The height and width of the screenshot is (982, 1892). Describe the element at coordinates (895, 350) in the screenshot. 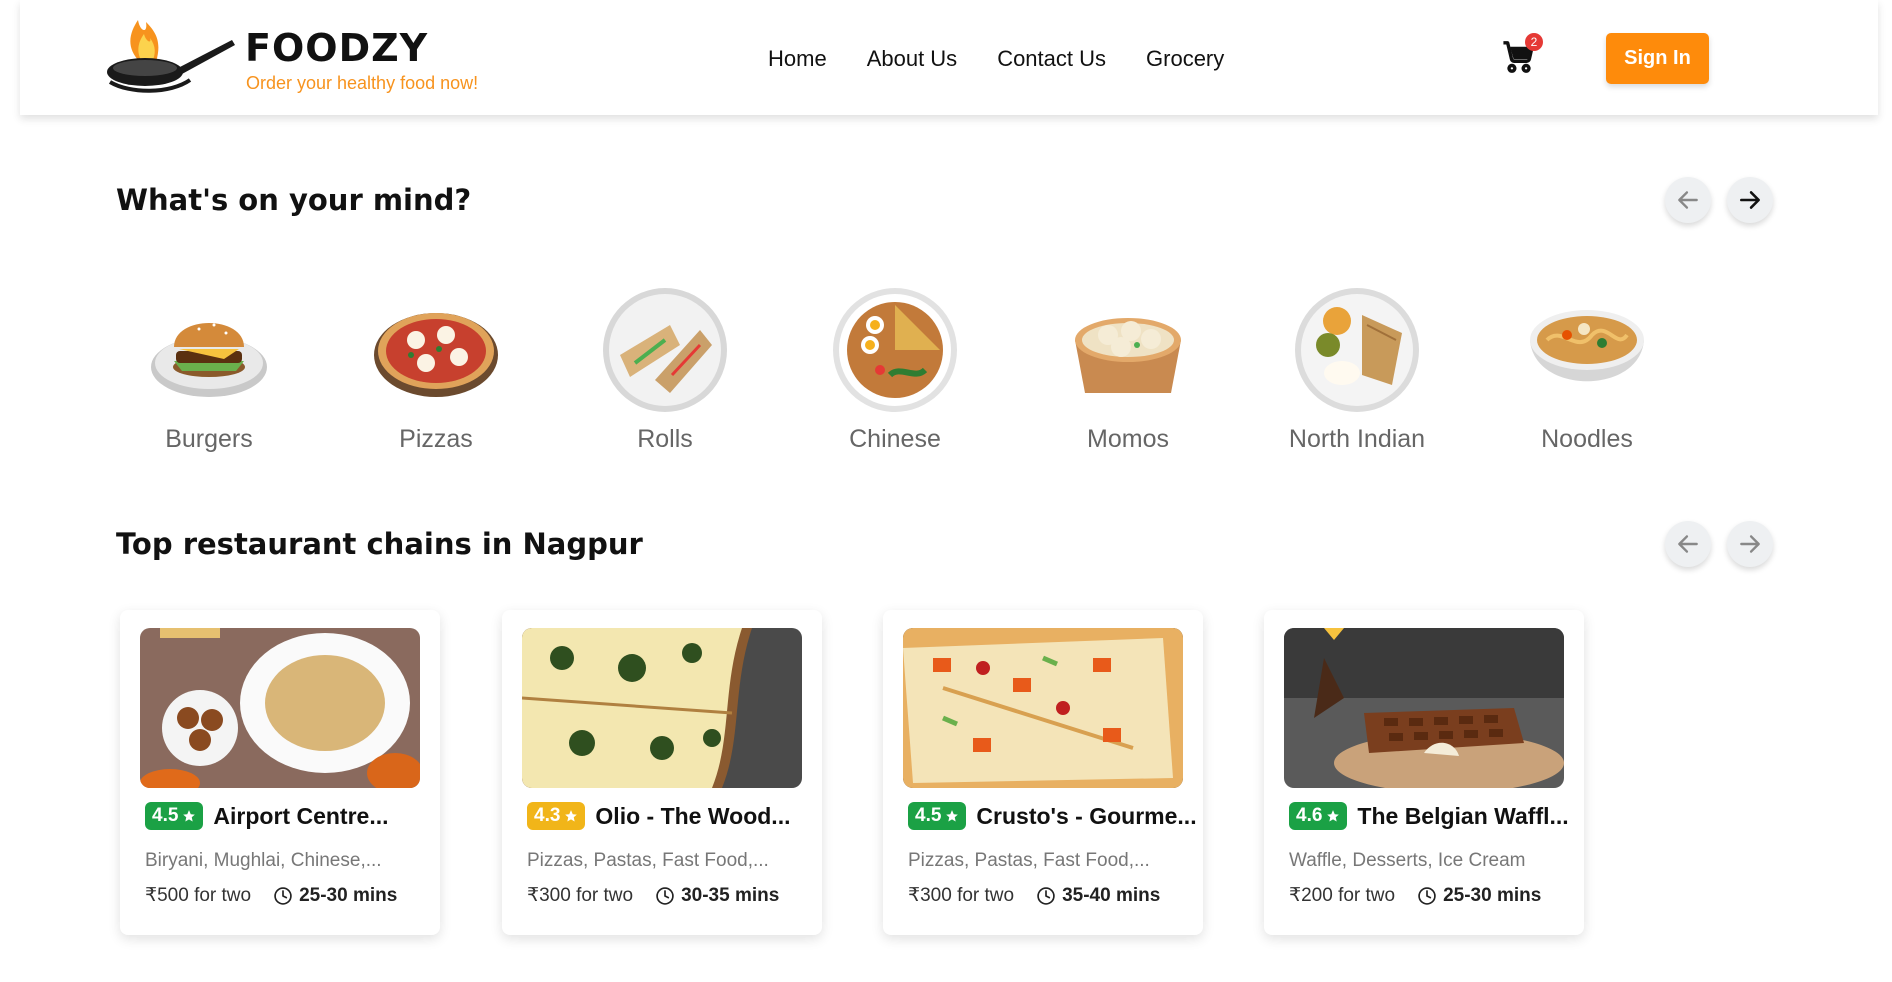

I see `chinese-icon` at that location.